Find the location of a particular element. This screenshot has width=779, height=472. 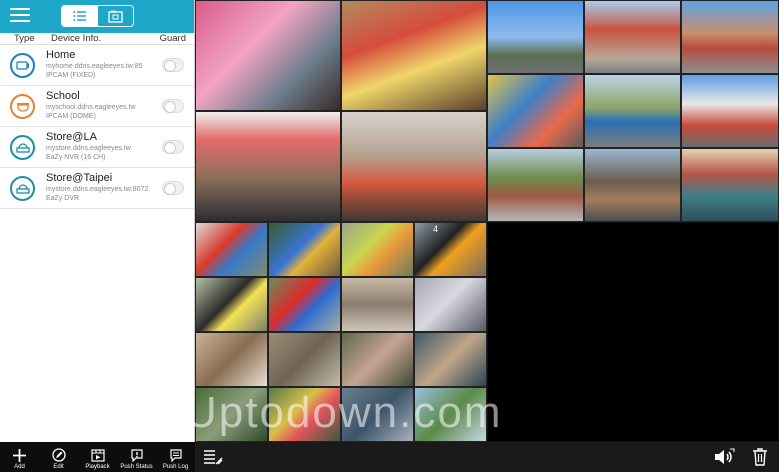

playback-label: Playback is located at coordinates (97, 467).